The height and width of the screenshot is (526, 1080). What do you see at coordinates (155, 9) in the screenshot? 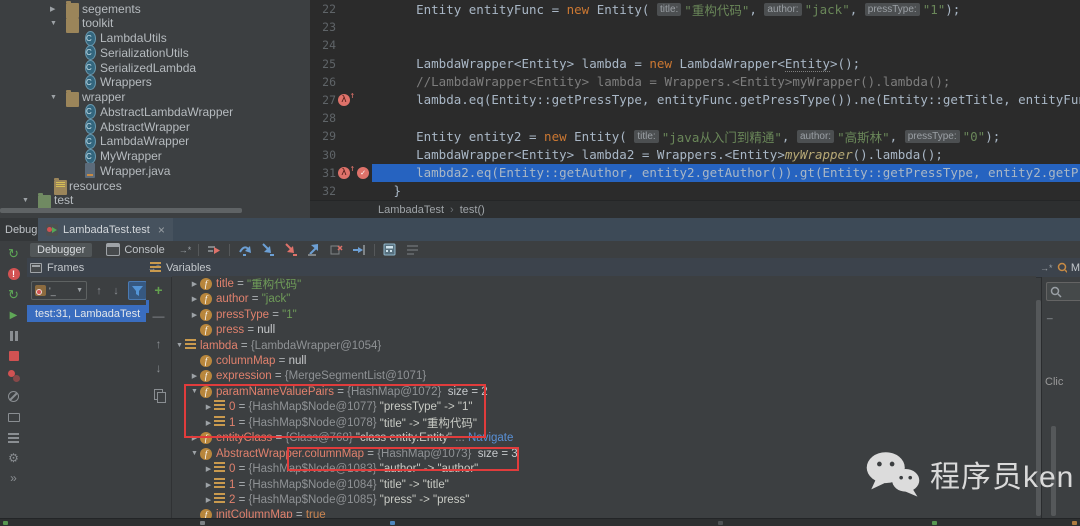
I see `tree-item-segements: ▶ segements` at bounding box center [155, 9].